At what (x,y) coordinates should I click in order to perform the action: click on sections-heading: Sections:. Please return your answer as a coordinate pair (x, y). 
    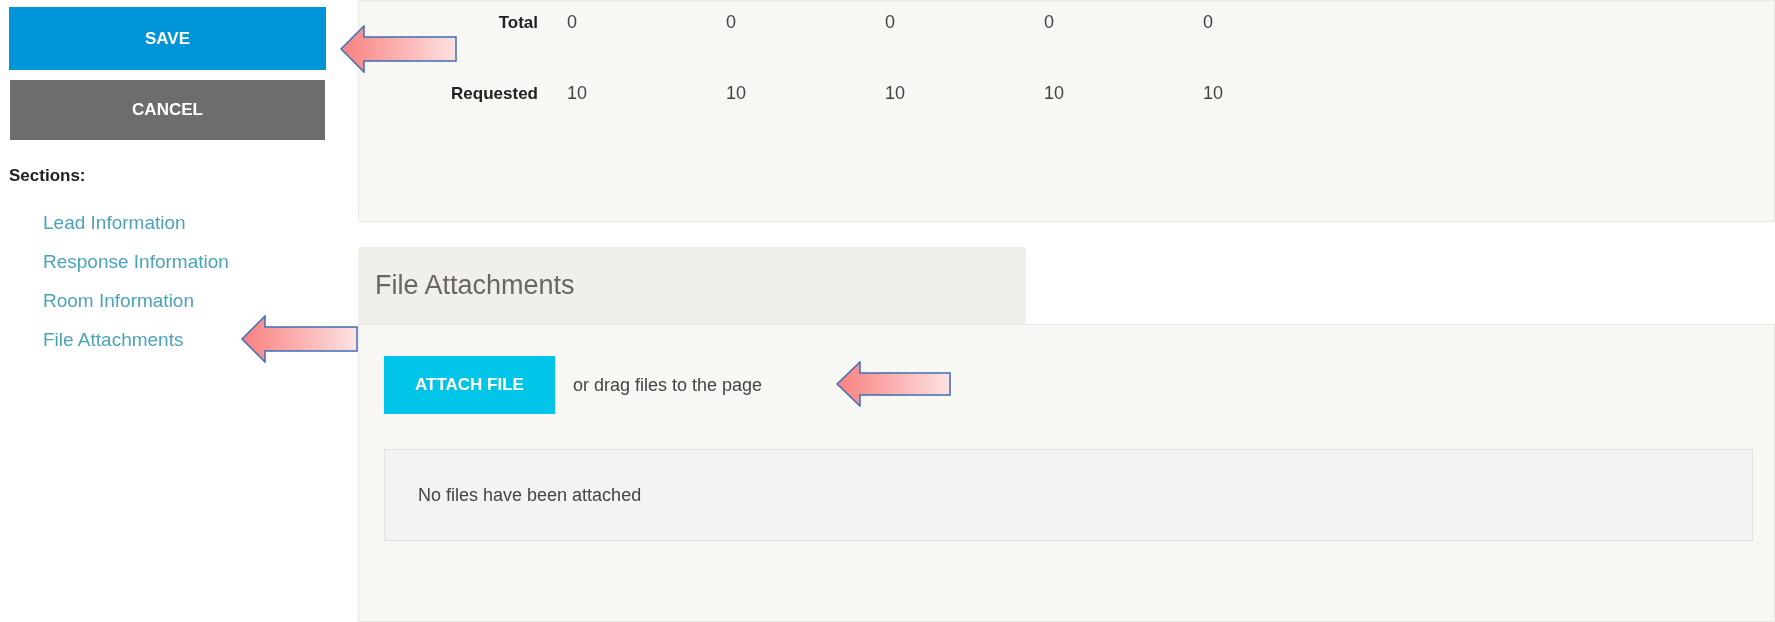
    Looking at the image, I should click on (47, 176).